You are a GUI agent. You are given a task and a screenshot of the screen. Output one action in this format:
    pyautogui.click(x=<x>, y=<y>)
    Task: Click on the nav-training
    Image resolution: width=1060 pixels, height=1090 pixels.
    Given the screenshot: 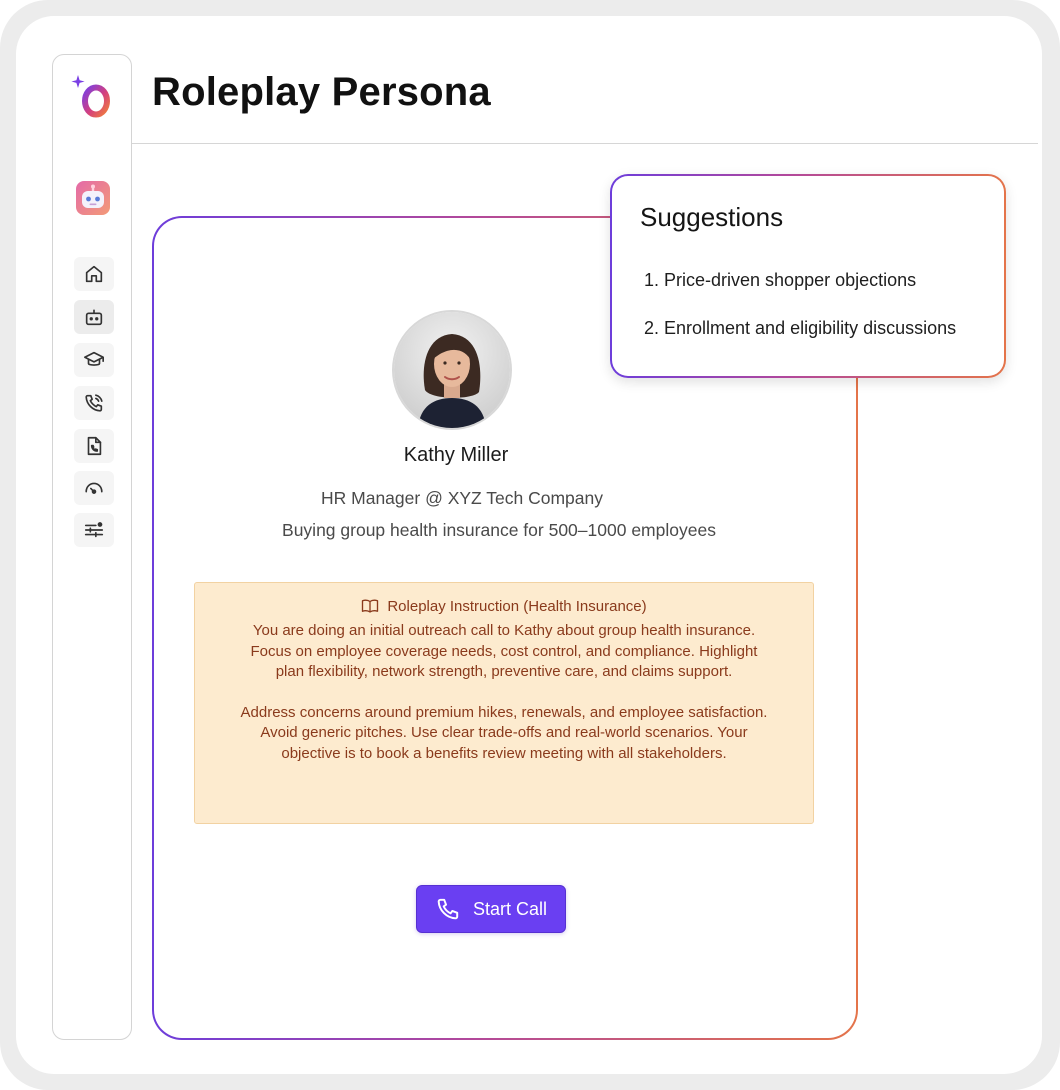 What is the action you would take?
    pyautogui.click(x=94, y=360)
    